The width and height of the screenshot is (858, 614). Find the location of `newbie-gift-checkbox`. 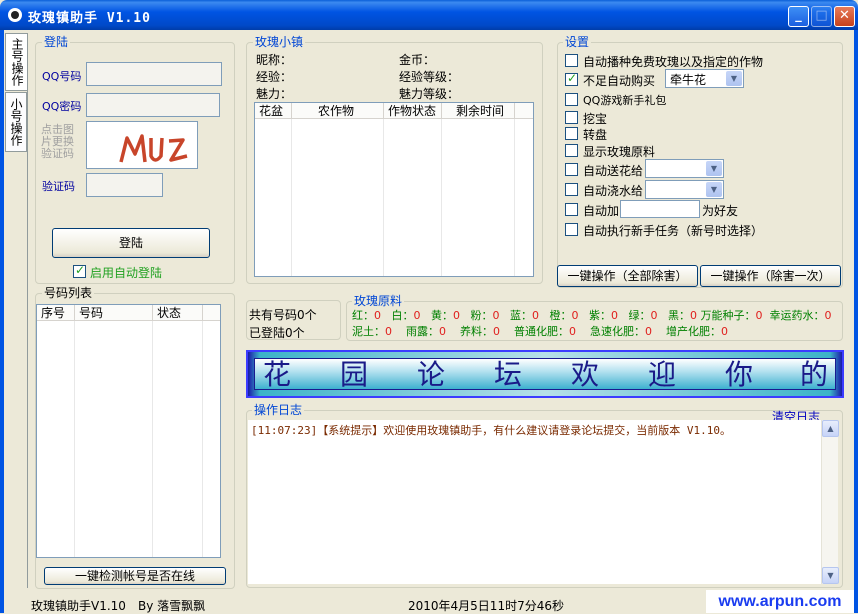

newbie-gift-checkbox is located at coordinates (571, 99).